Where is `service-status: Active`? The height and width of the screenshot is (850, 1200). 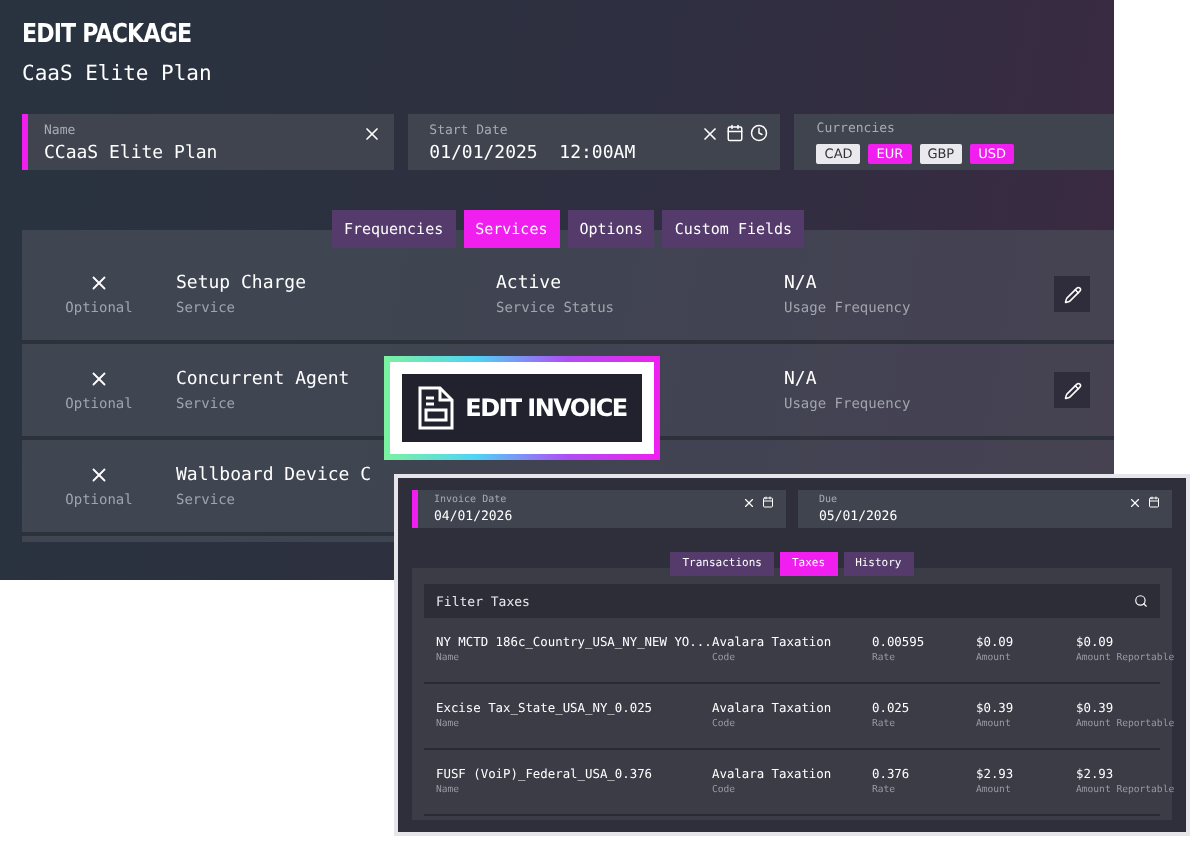 service-status: Active is located at coordinates (529, 283).